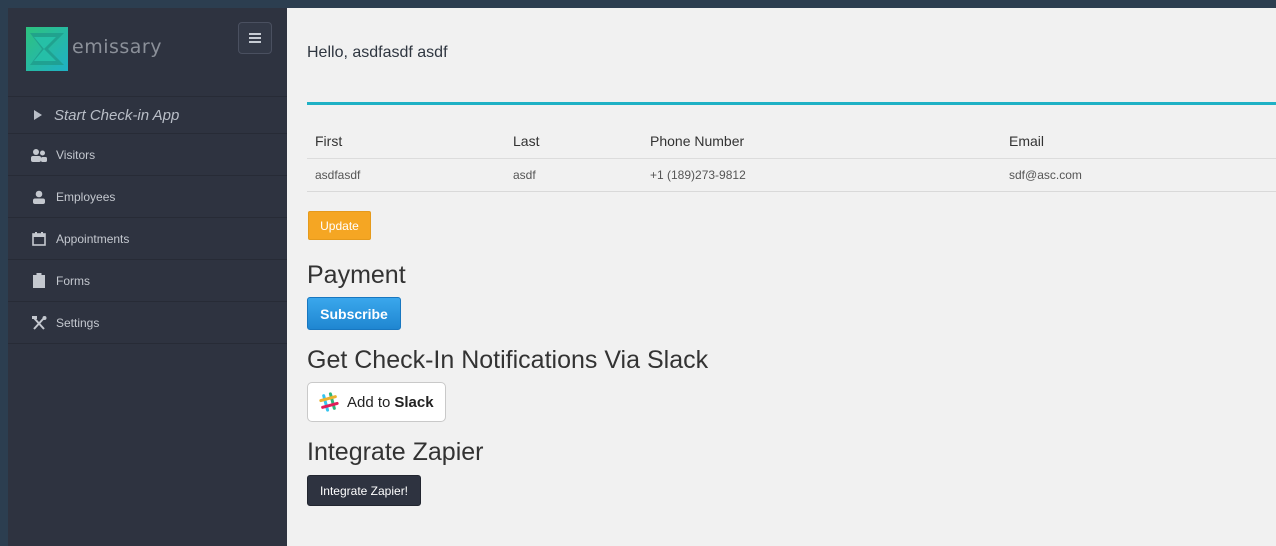  What do you see at coordinates (821, 175) in the screenshot?
I see `cell-phone: +1 (189)273-9812` at bounding box center [821, 175].